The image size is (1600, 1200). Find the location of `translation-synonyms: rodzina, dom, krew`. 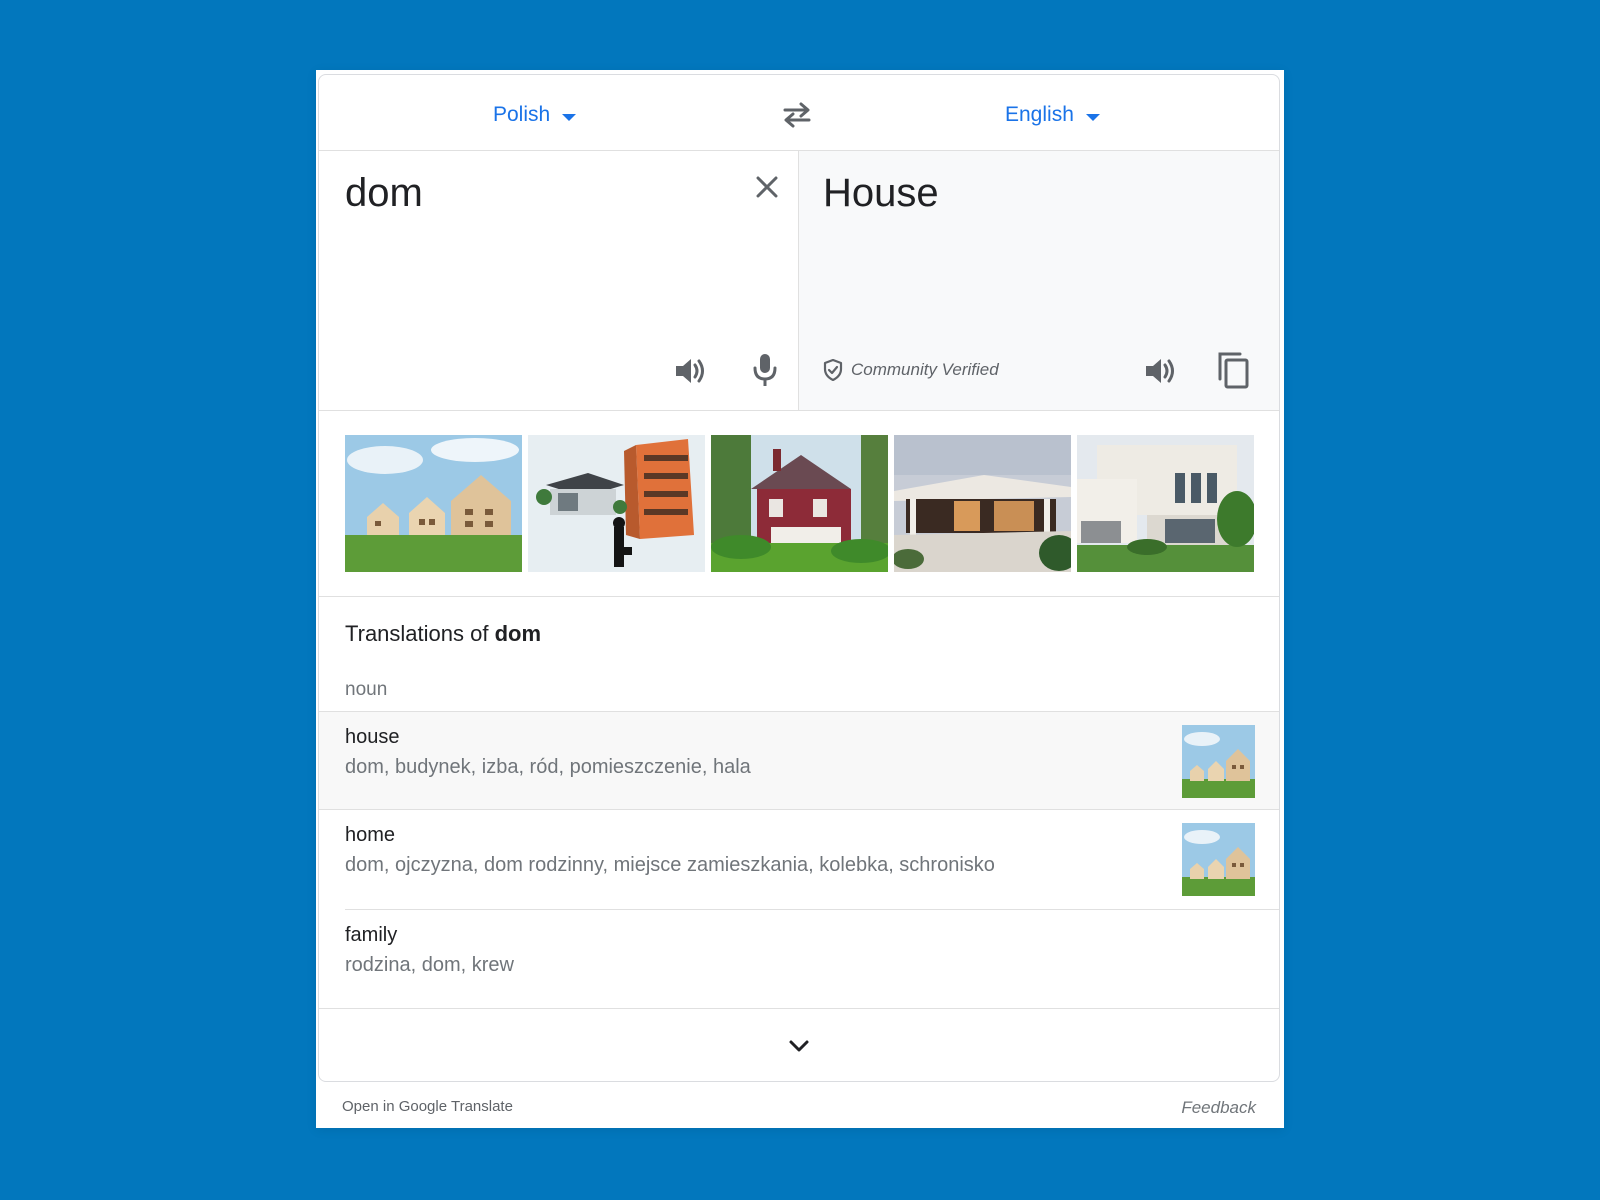

translation-synonyms: rodzina, dom, krew is located at coordinates (429, 965).